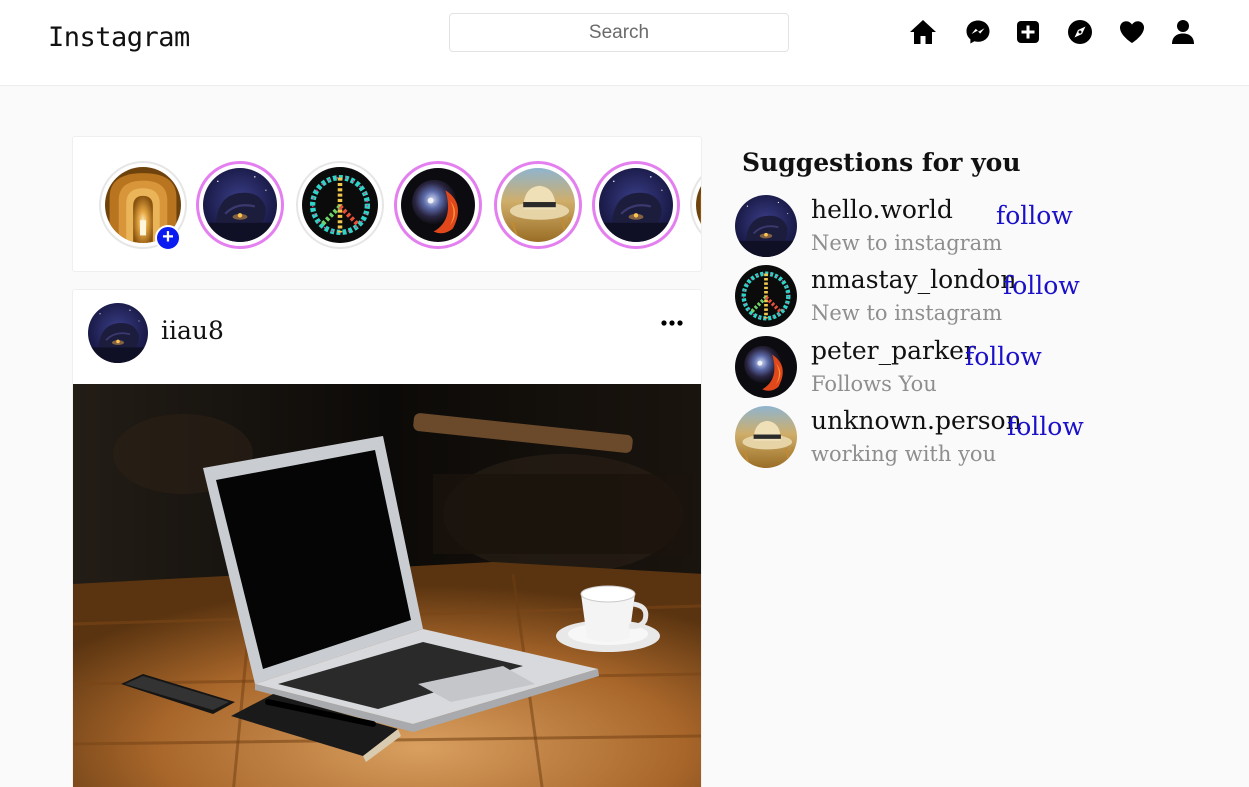 Image resolution: width=1249 pixels, height=787 pixels. Describe the element at coordinates (945, 370) in the screenshot. I see `suggestion-item: peter_parker Follows You follow` at that location.